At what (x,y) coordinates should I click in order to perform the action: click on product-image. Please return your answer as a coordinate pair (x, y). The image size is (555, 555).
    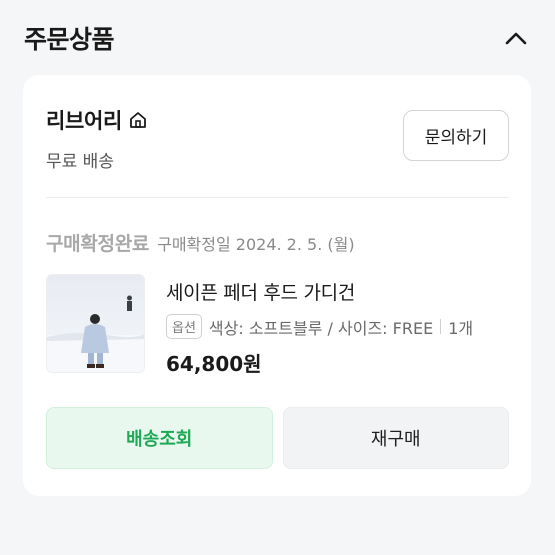
    Looking at the image, I should click on (95, 323).